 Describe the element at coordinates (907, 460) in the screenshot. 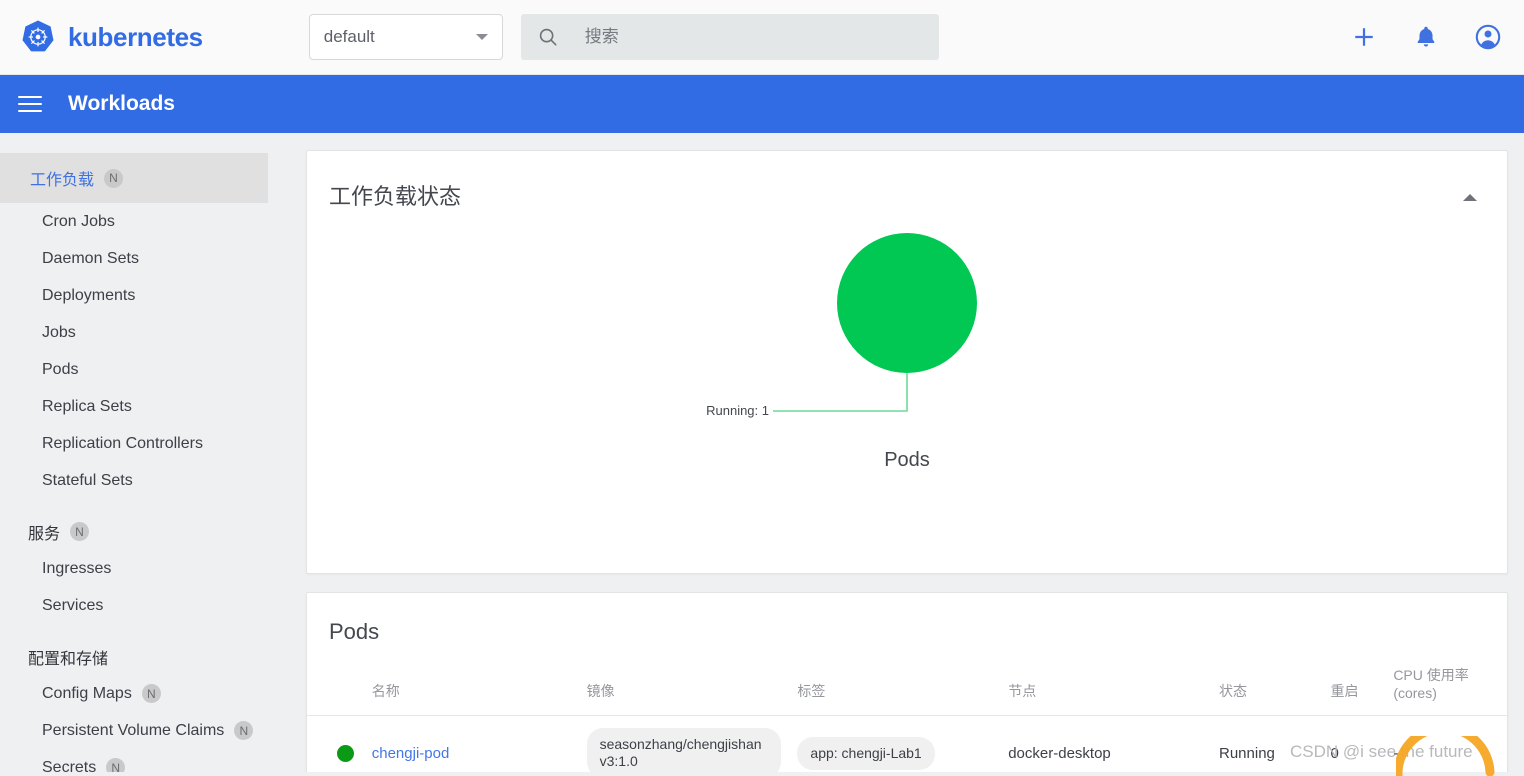

I see `chart-caption: Pods` at that location.